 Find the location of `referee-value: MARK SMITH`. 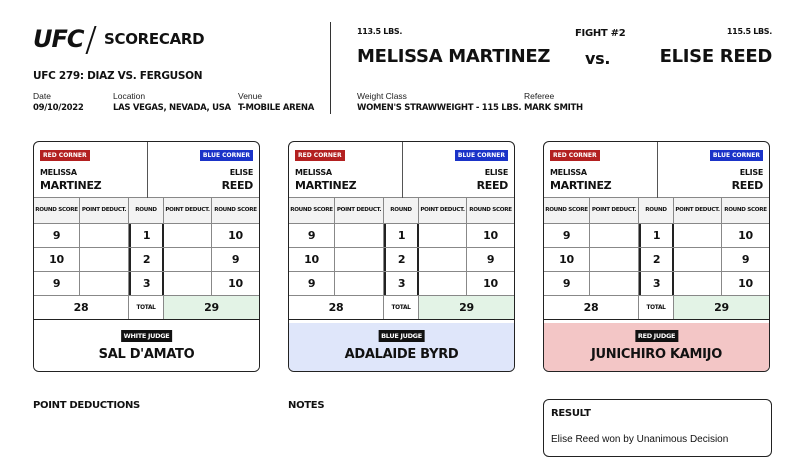

referee-value: MARK SMITH is located at coordinates (553, 108).